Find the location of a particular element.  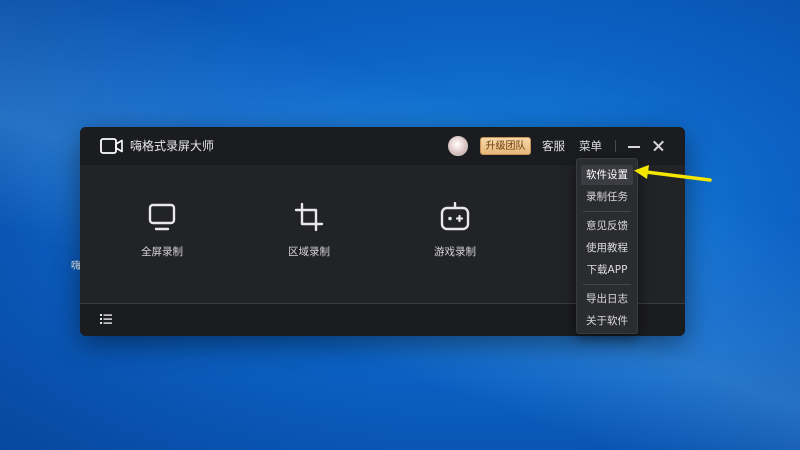

region-record-button: 区域录制 is located at coordinates (309, 237).